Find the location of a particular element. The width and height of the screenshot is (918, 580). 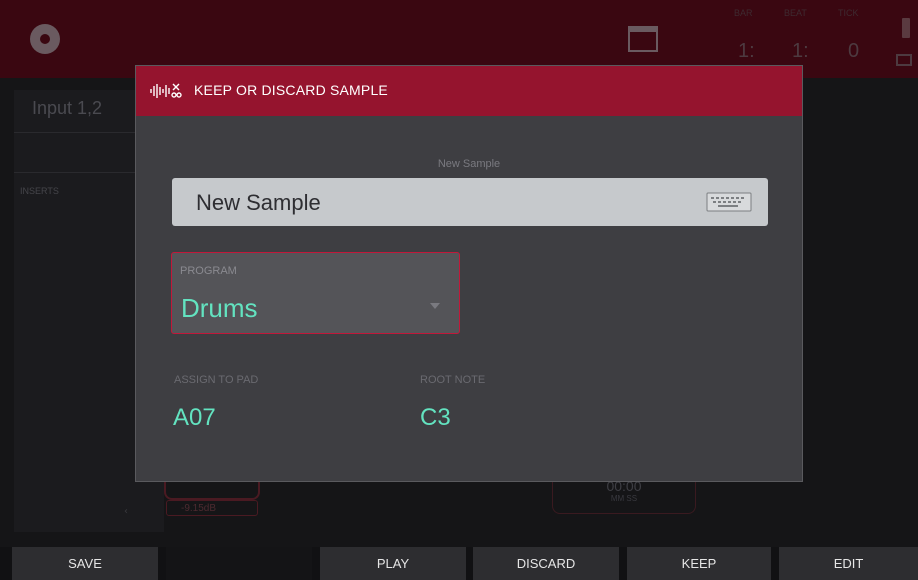

track-list-icon is located at coordinates (643, 39).